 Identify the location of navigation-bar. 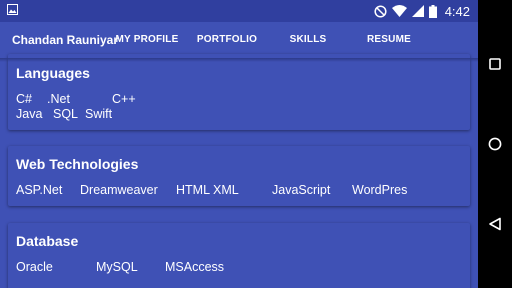
(495, 144).